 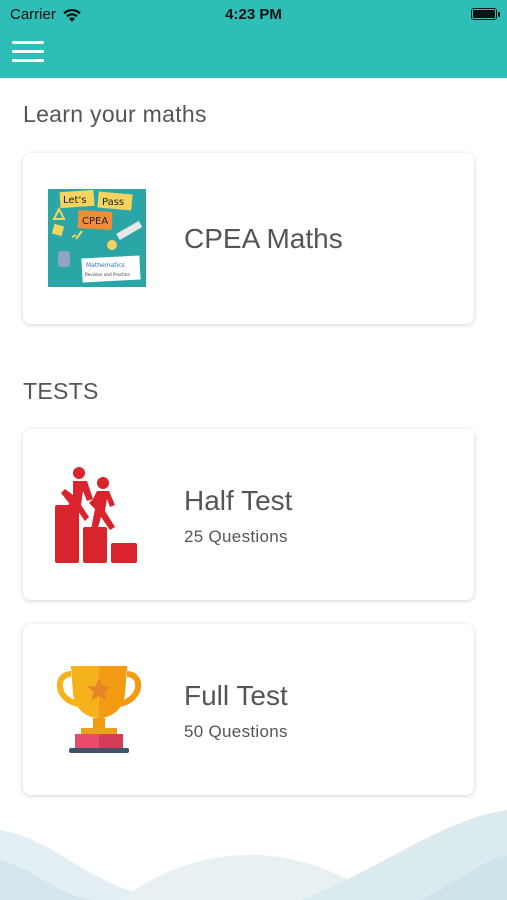 What do you see at coordinates (96, 515) in the screenshot?
I see `climbing-podium-icon` at bounding box center [96, 515].